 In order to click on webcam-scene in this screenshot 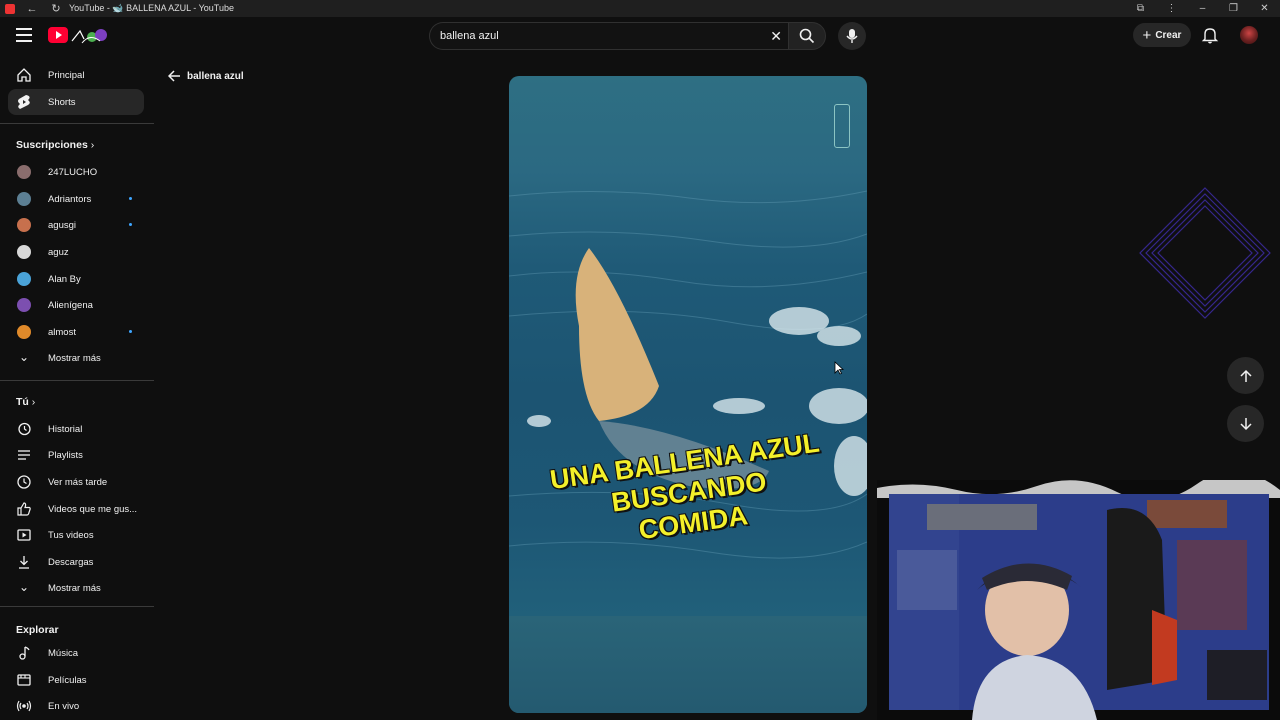, I will do `click(1078, 600)`.